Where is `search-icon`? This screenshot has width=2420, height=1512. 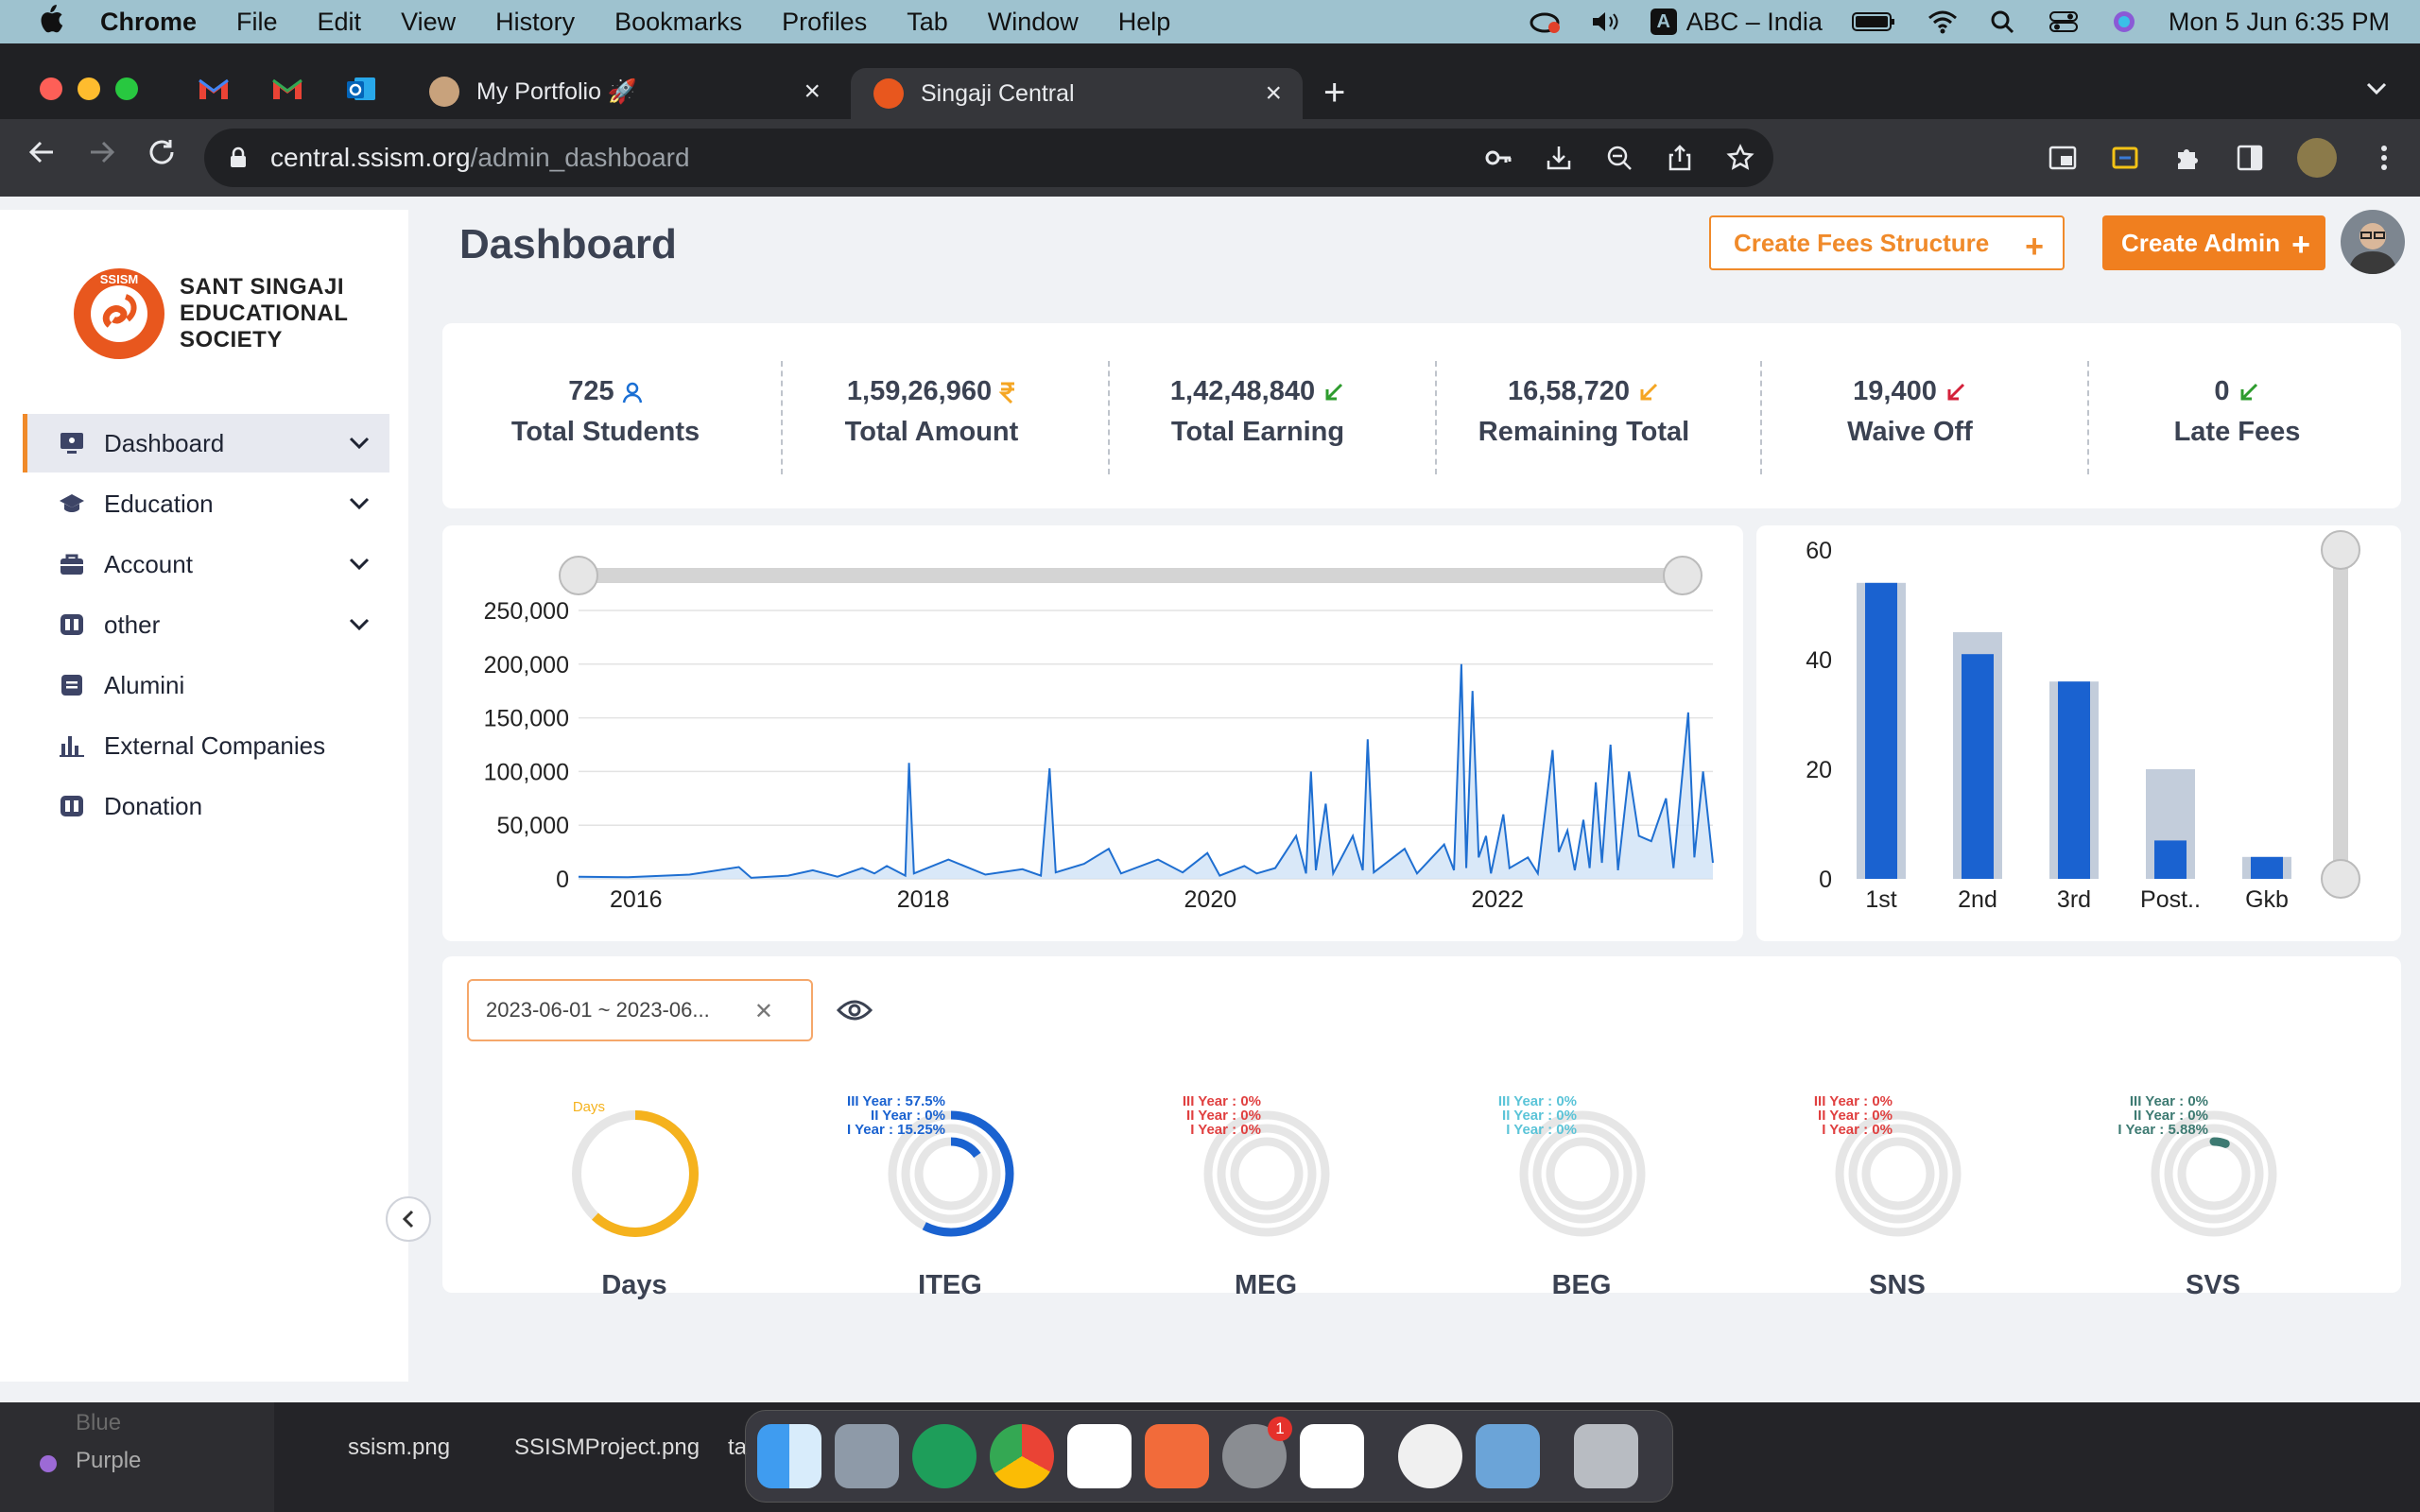 search-icon is located at coordinates (2003, 21).